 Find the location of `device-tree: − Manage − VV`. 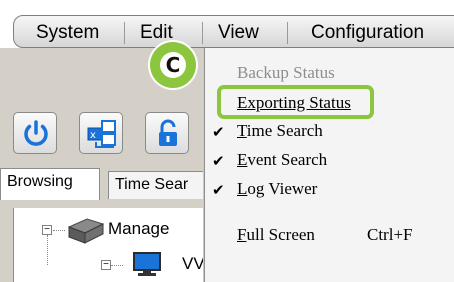

device-tree: − Manage − VV is located at coordinates (113, 245).